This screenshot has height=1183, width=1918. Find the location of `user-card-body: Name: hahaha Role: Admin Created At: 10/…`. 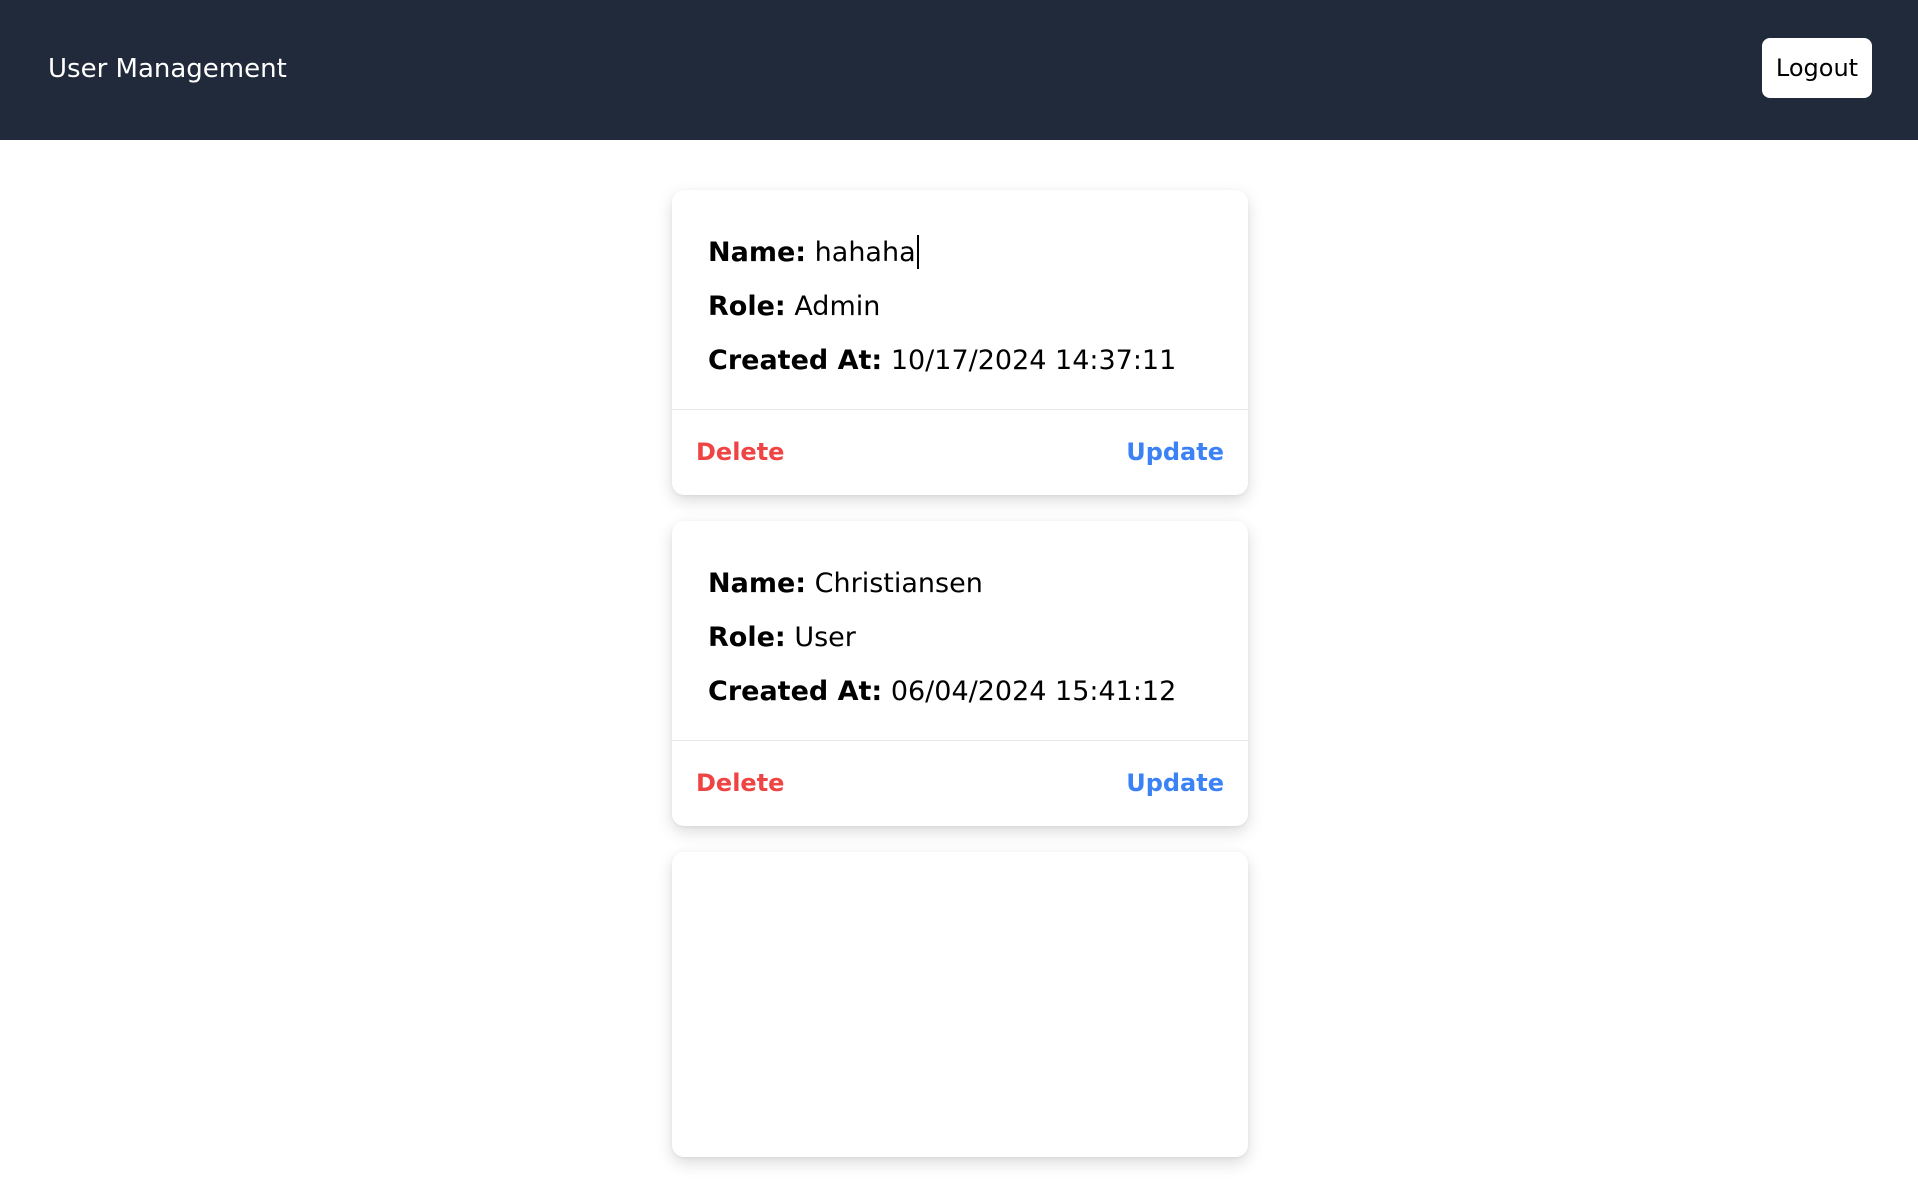

user-card-body: Name: hahaha Role: Admin Created At: 10/… is located at coordinates (968, 307).